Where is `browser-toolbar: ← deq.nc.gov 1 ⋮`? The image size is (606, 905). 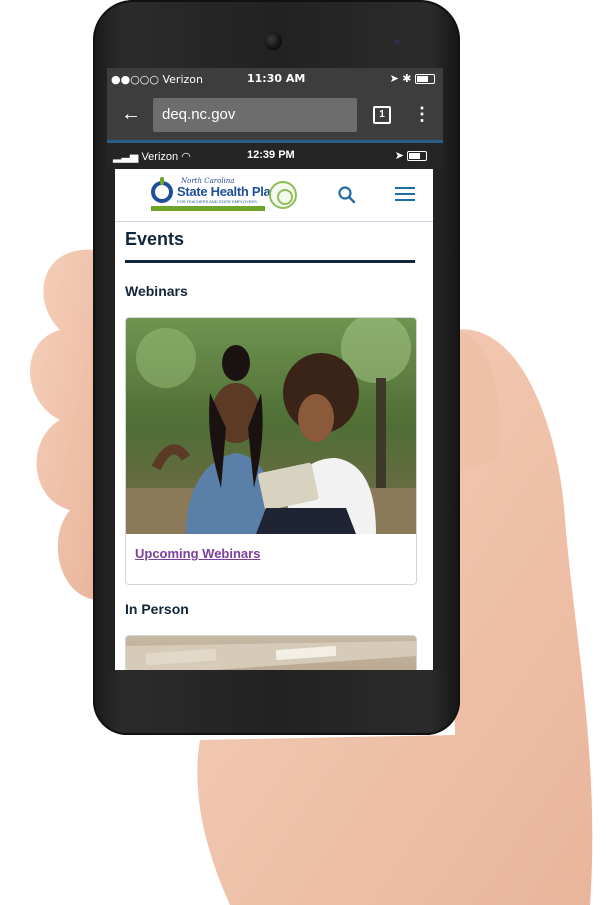
browser-toolbar: ← deq.nc.gov 1 ⋮ is located at coordinates (275, 115).